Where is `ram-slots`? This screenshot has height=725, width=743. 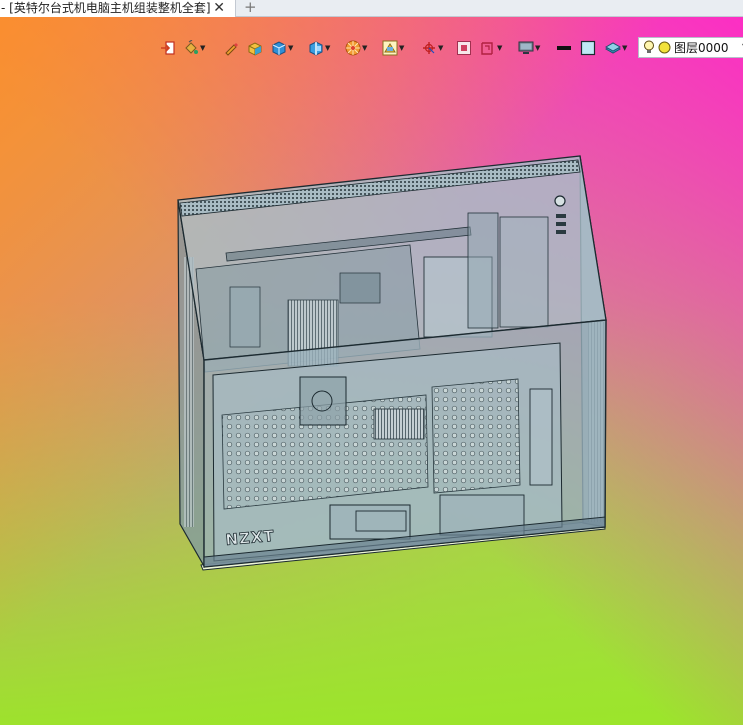 ram-slots is located at coordinates (245, 317).